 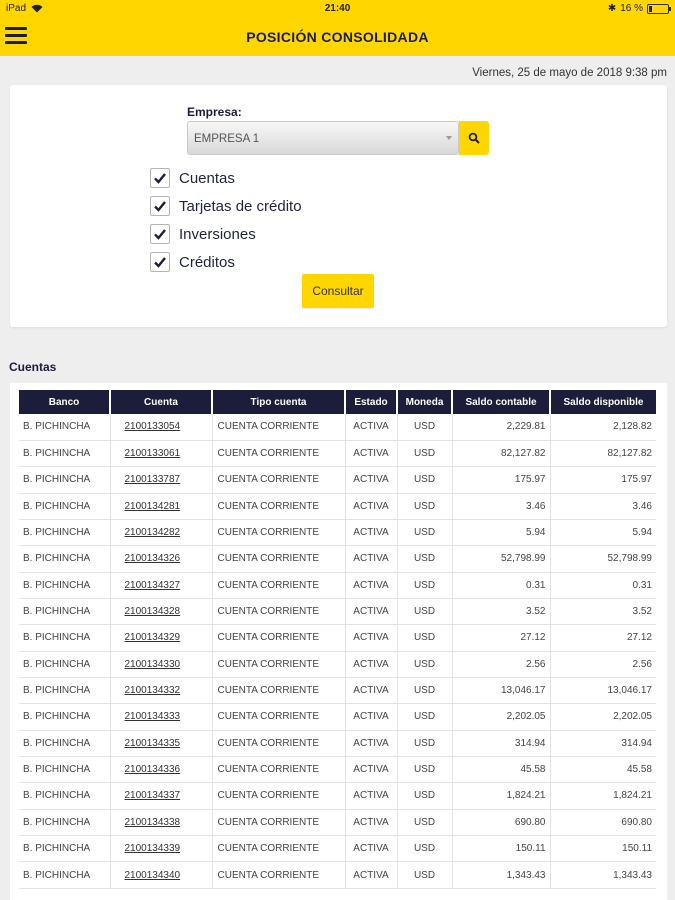 I want to click on cell-saldo-disponible: 2.56, so click(x=603, y=664).